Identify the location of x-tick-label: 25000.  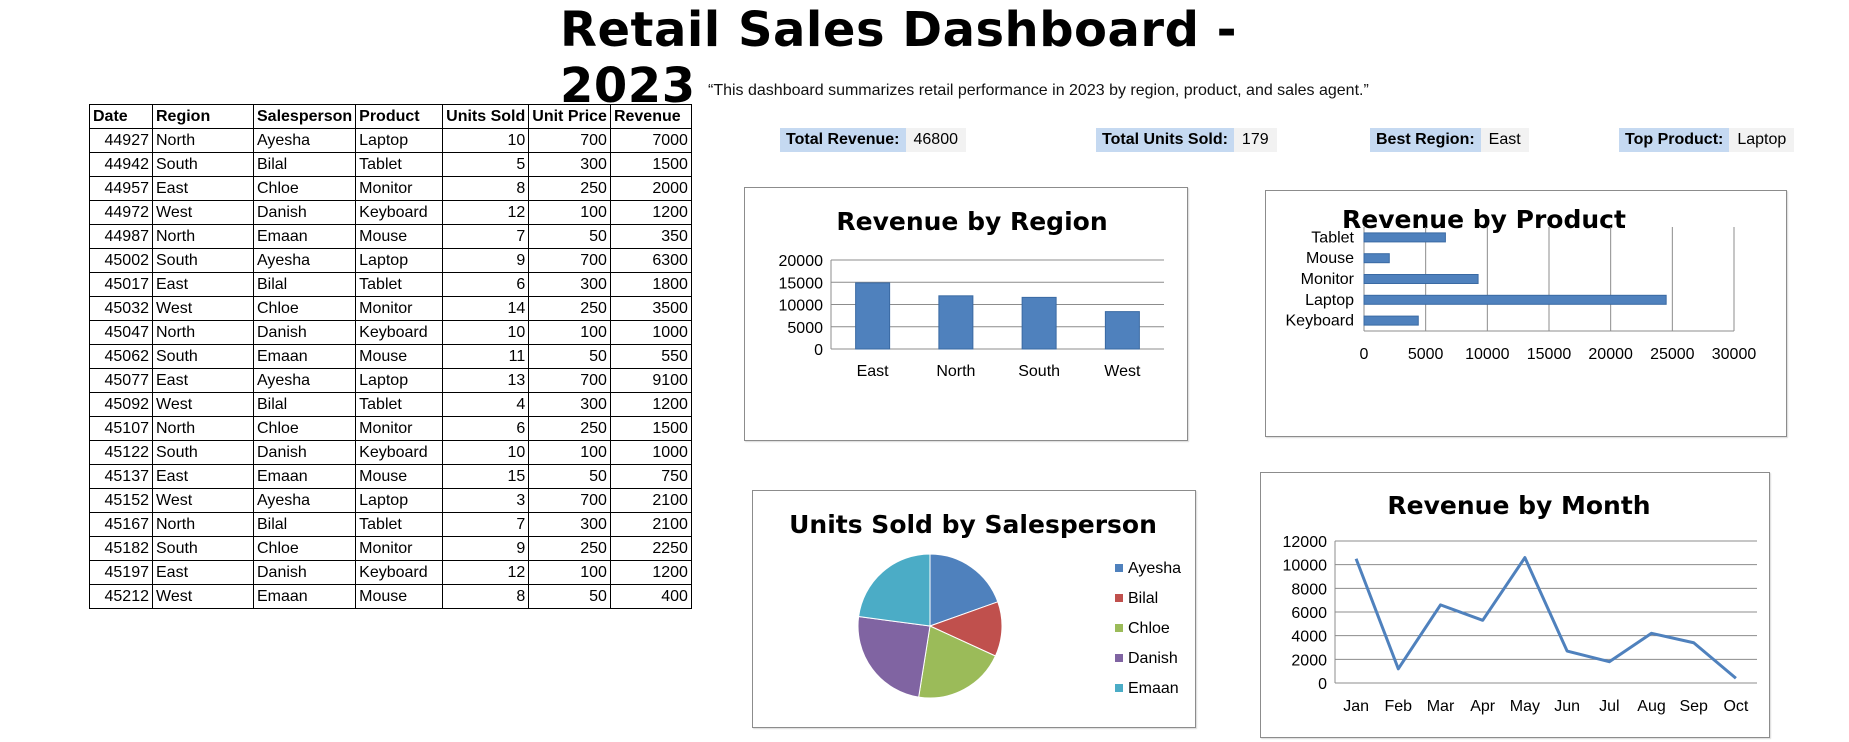
(1672, 354).